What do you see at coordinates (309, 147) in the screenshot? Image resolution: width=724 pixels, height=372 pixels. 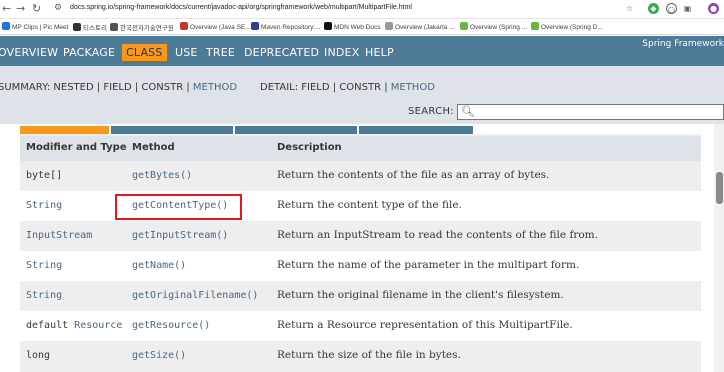 I see `header-description: Description` at bounding box center [309, 147].